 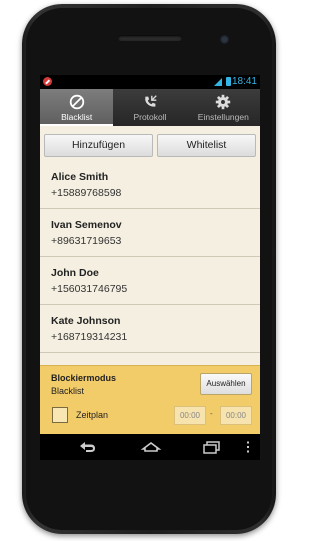 I want to click on signal-icon, so click(x=218, y=82).